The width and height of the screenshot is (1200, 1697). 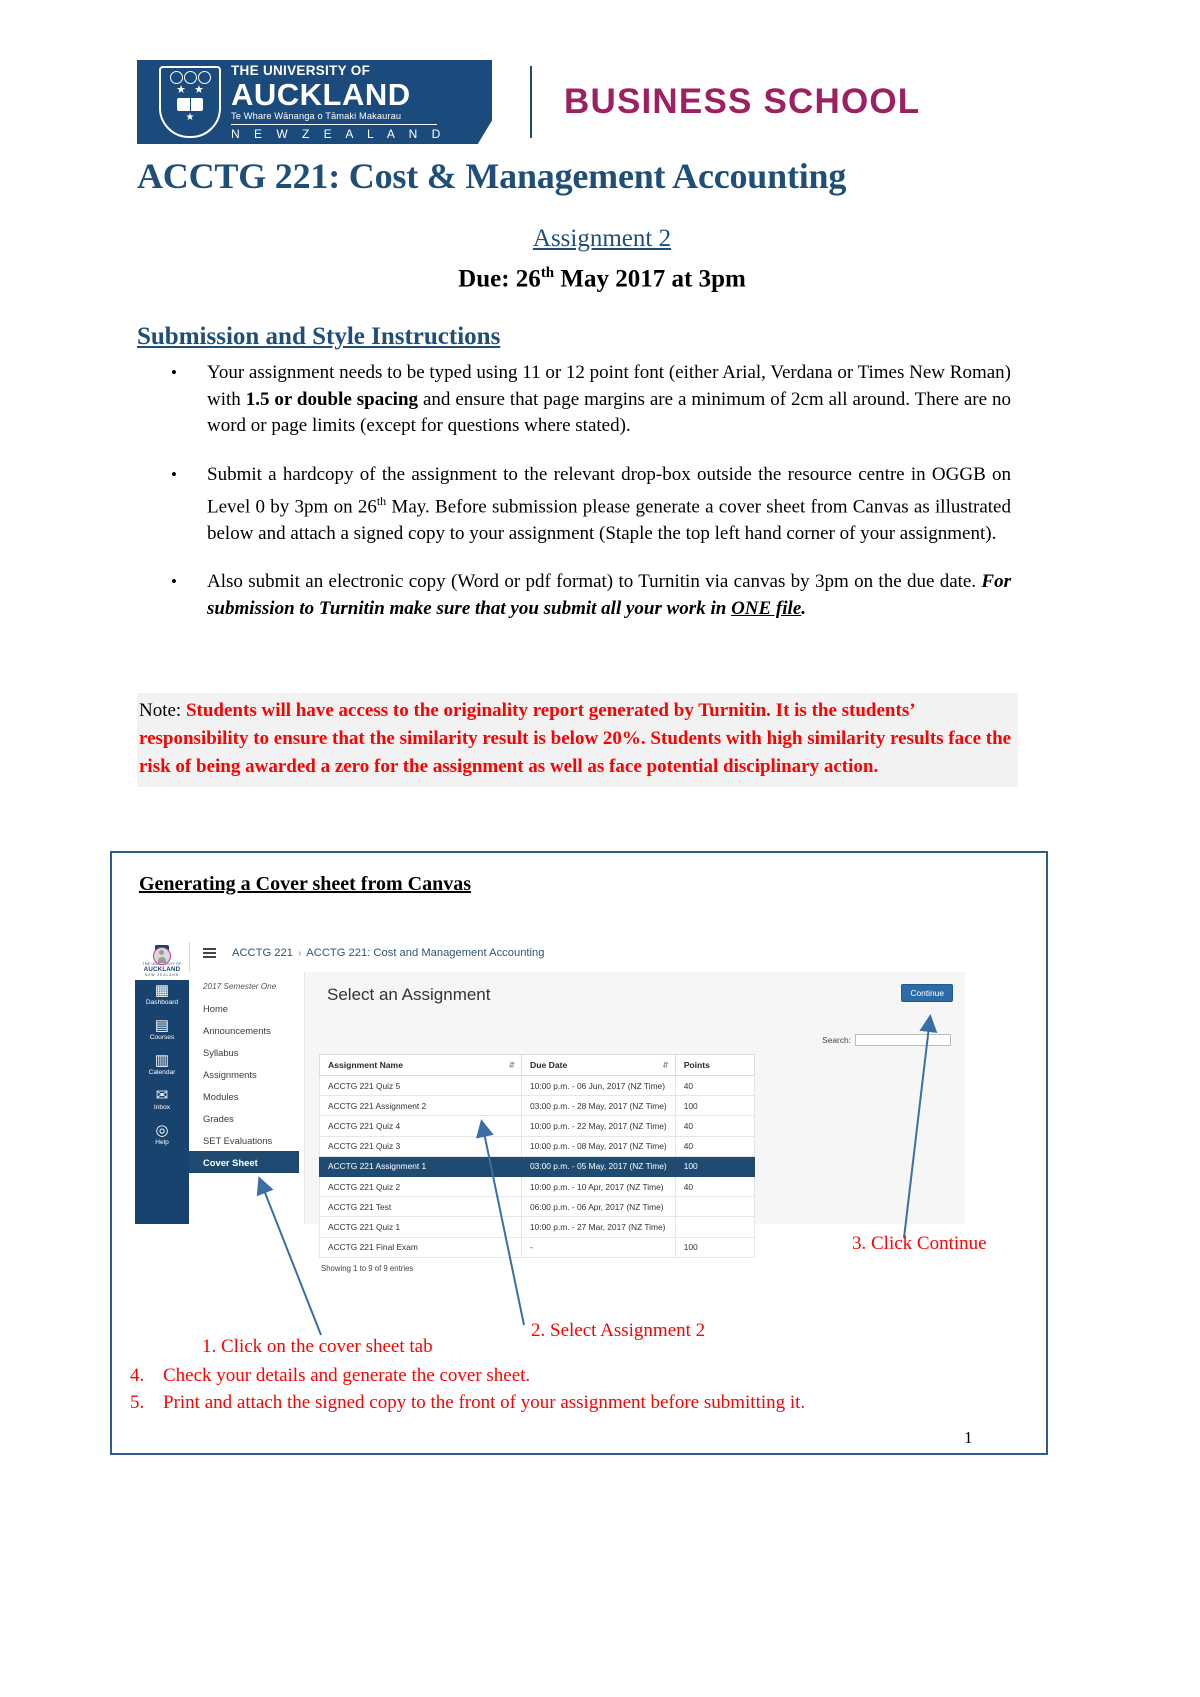 What do you see at coordinates (162, 1060) in the screenshot?
I see `calendar-icon: ▥` at bounding box center [162, 1060].